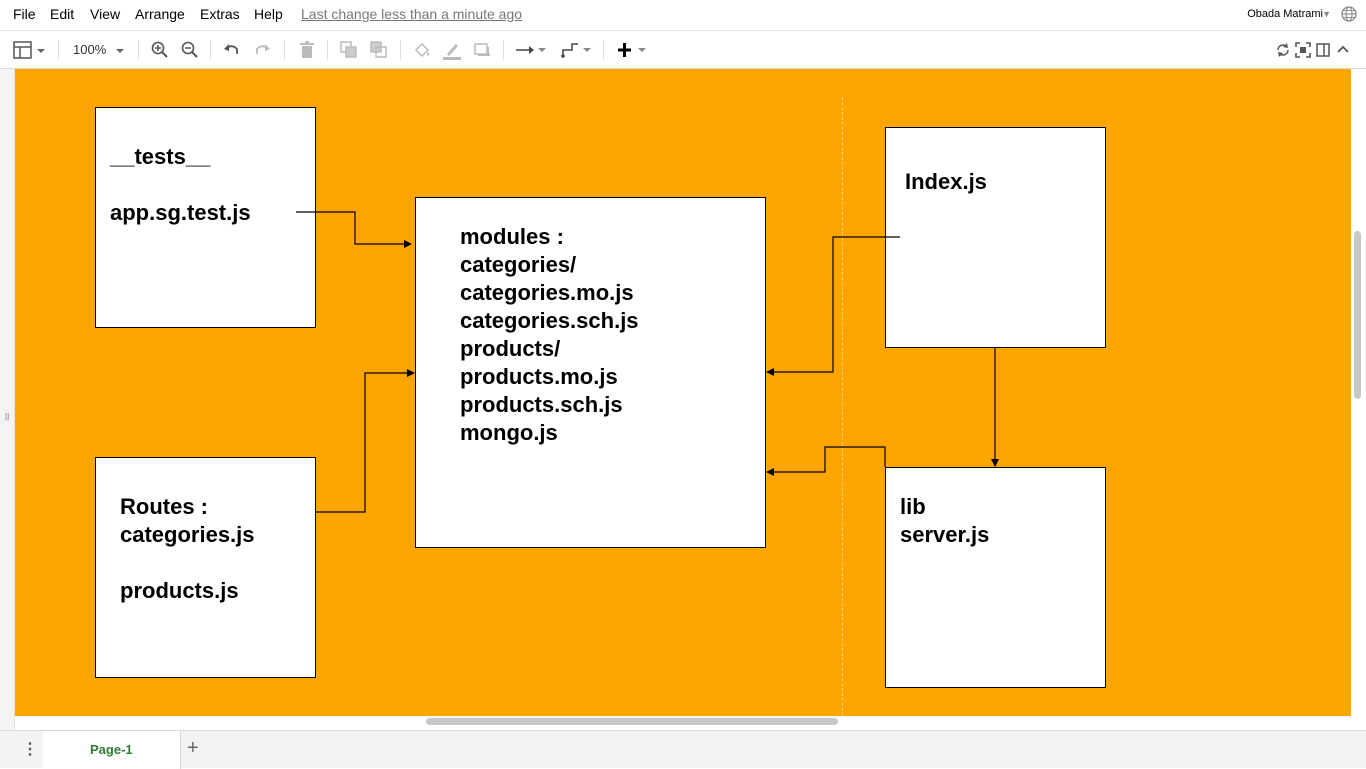  I want to click on connector-routes-to-modules, so click(361, 442).